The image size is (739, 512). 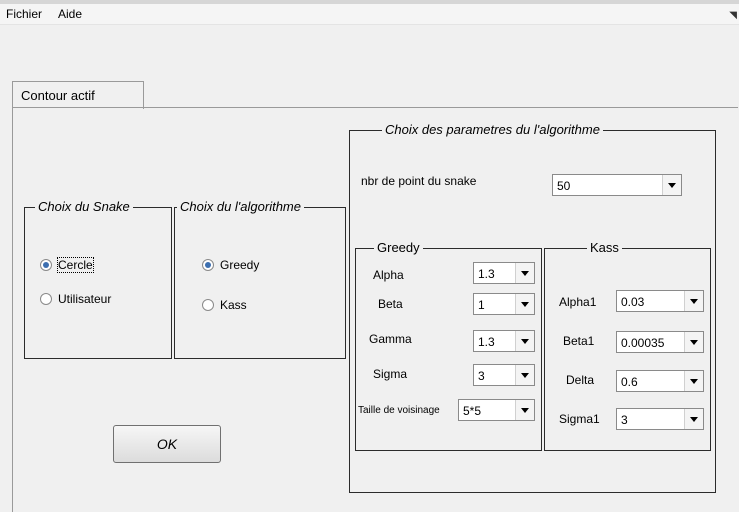 What do you see at coordinates (733, 15) in the screenshot?
I see `window-corner-icon: ◥` at bounding box center [733, 15].